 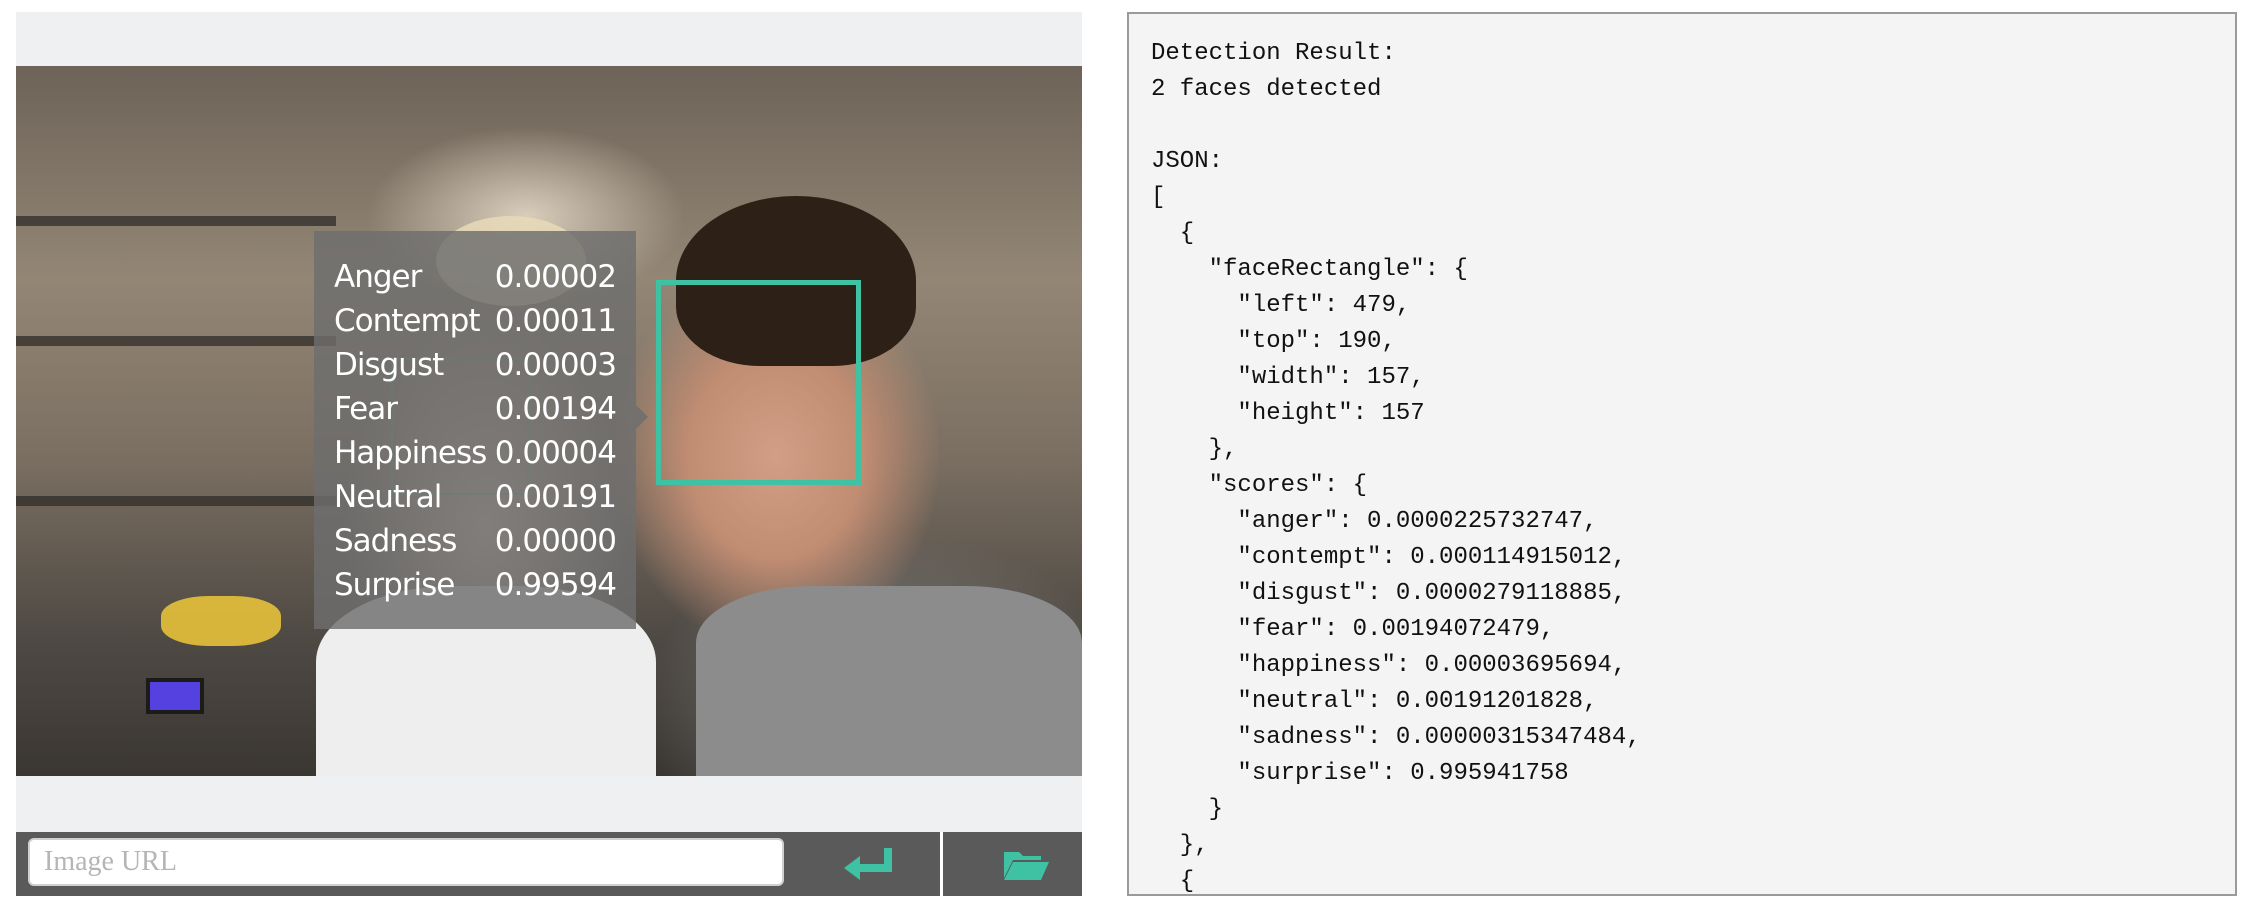 I want to click on score-row-neutral: Neutral 0.00191, so click(x=475, y=497).